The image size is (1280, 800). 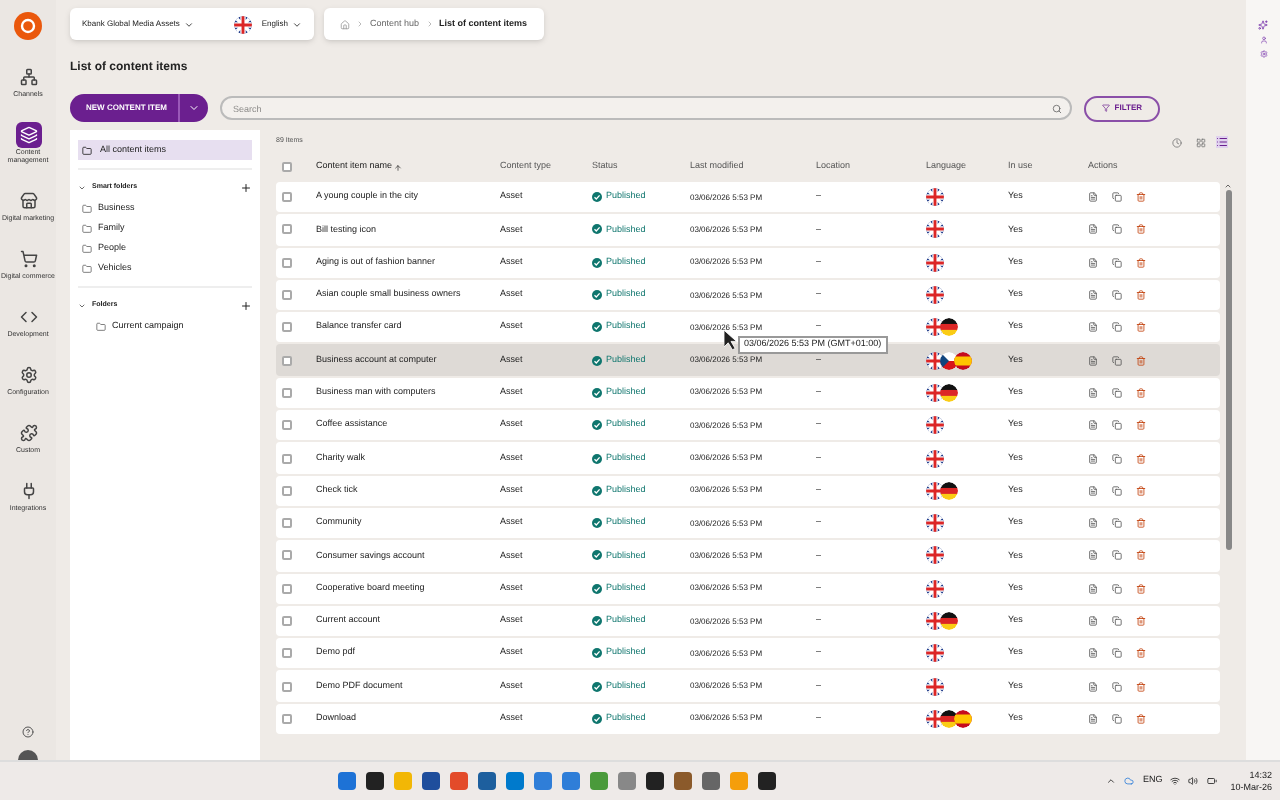 I want to click on battery-icon, so click(x=1212, y=781).